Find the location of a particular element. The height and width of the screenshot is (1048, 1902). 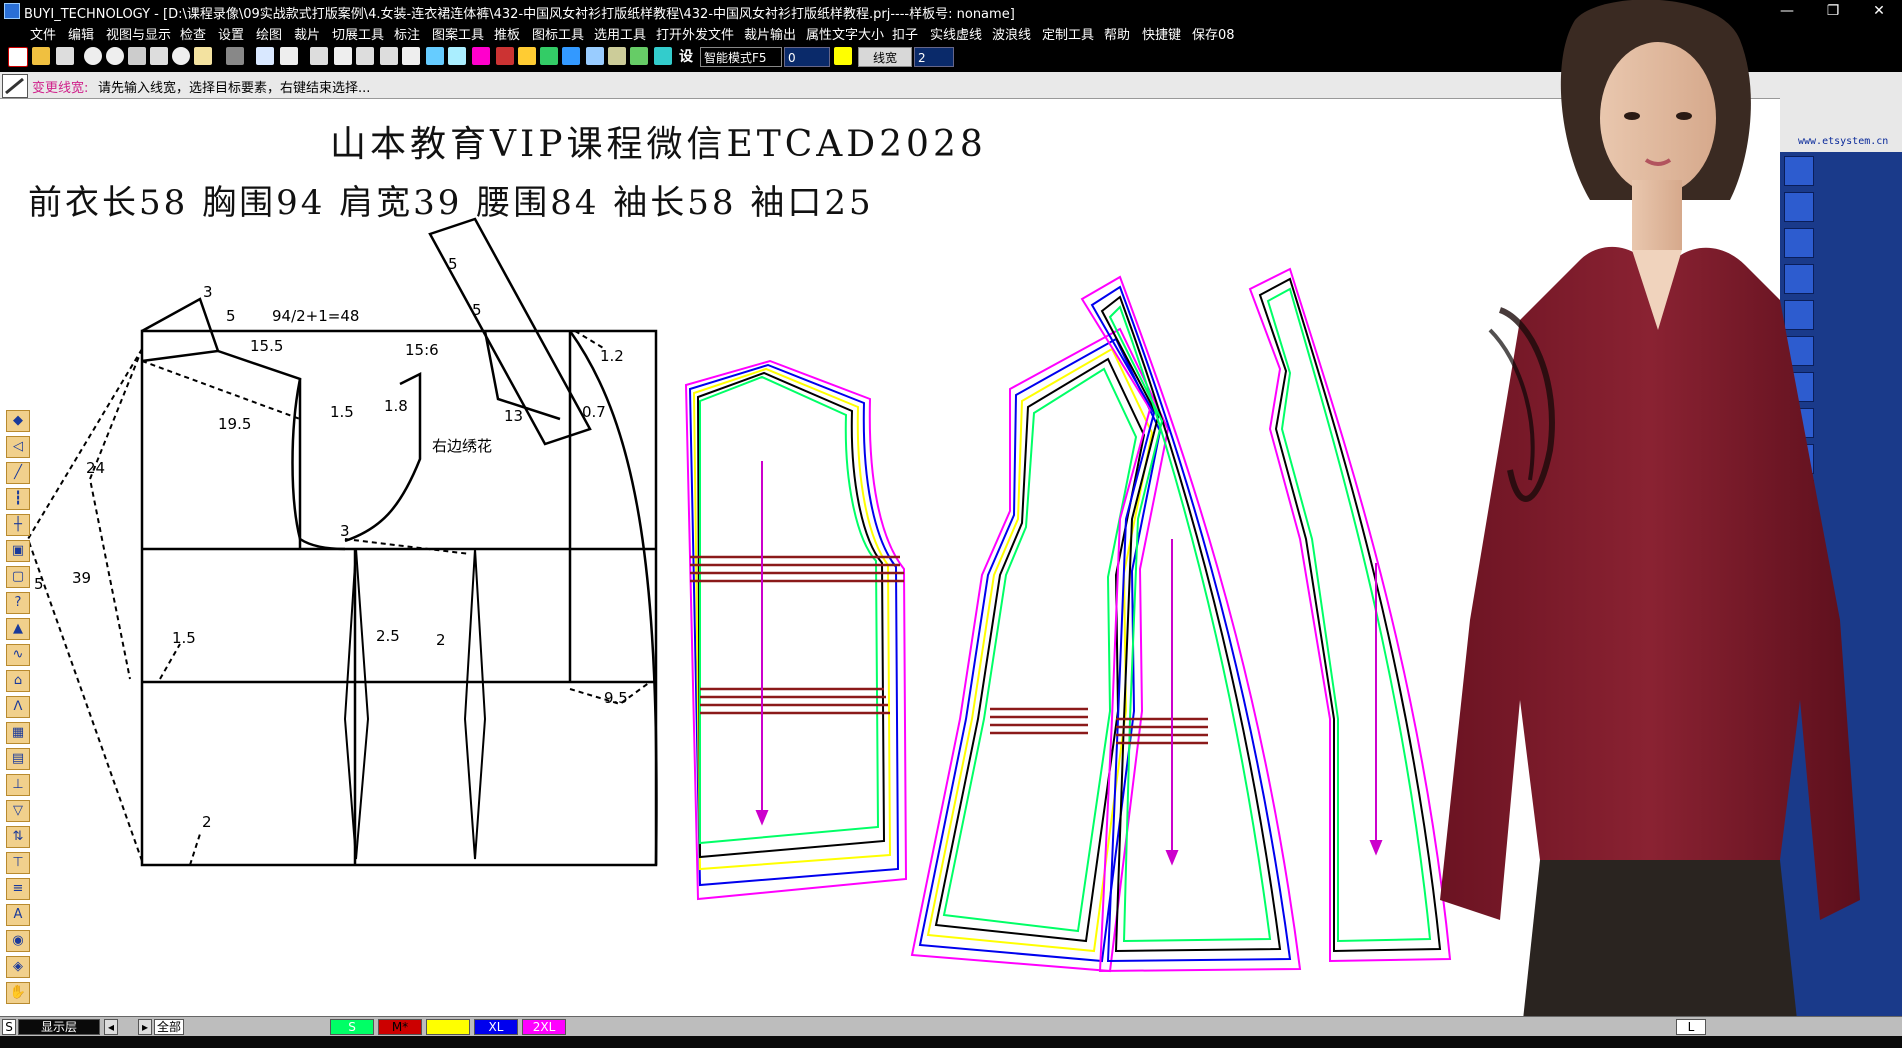

menu-draw: 绘图 is located at coordinates (269, 33).